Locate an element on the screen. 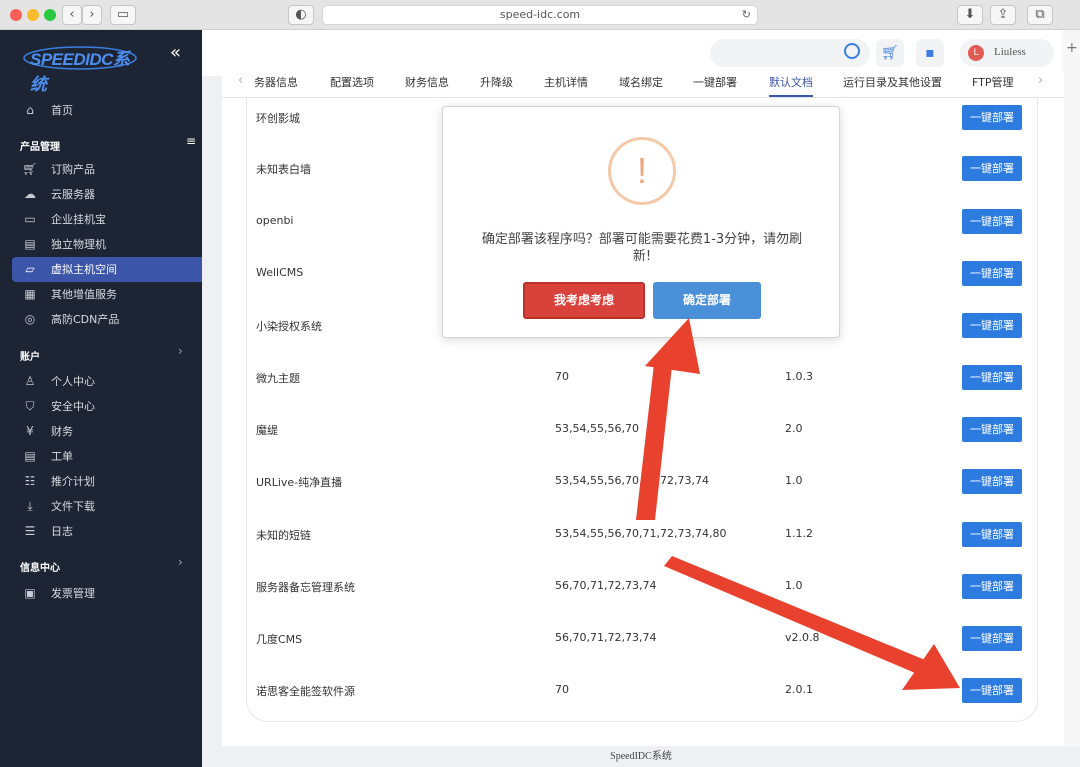 This screenshot has width=1080, height=767. share-icon: ⇪ is located at coordinates (1003, 15).